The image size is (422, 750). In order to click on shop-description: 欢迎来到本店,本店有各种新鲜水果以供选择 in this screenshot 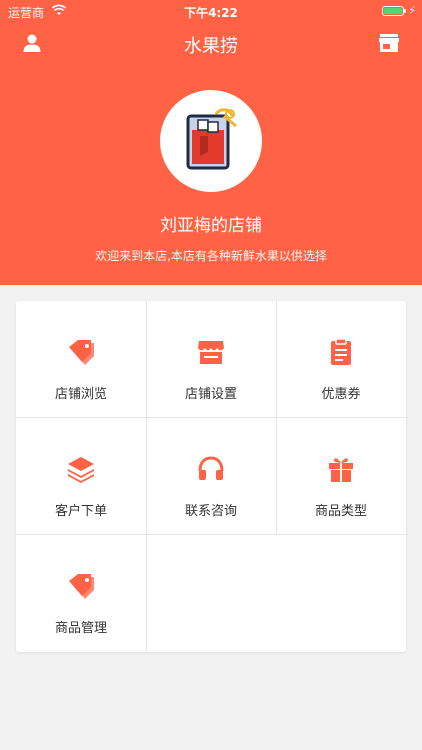, I will do `click(211, 256)`.